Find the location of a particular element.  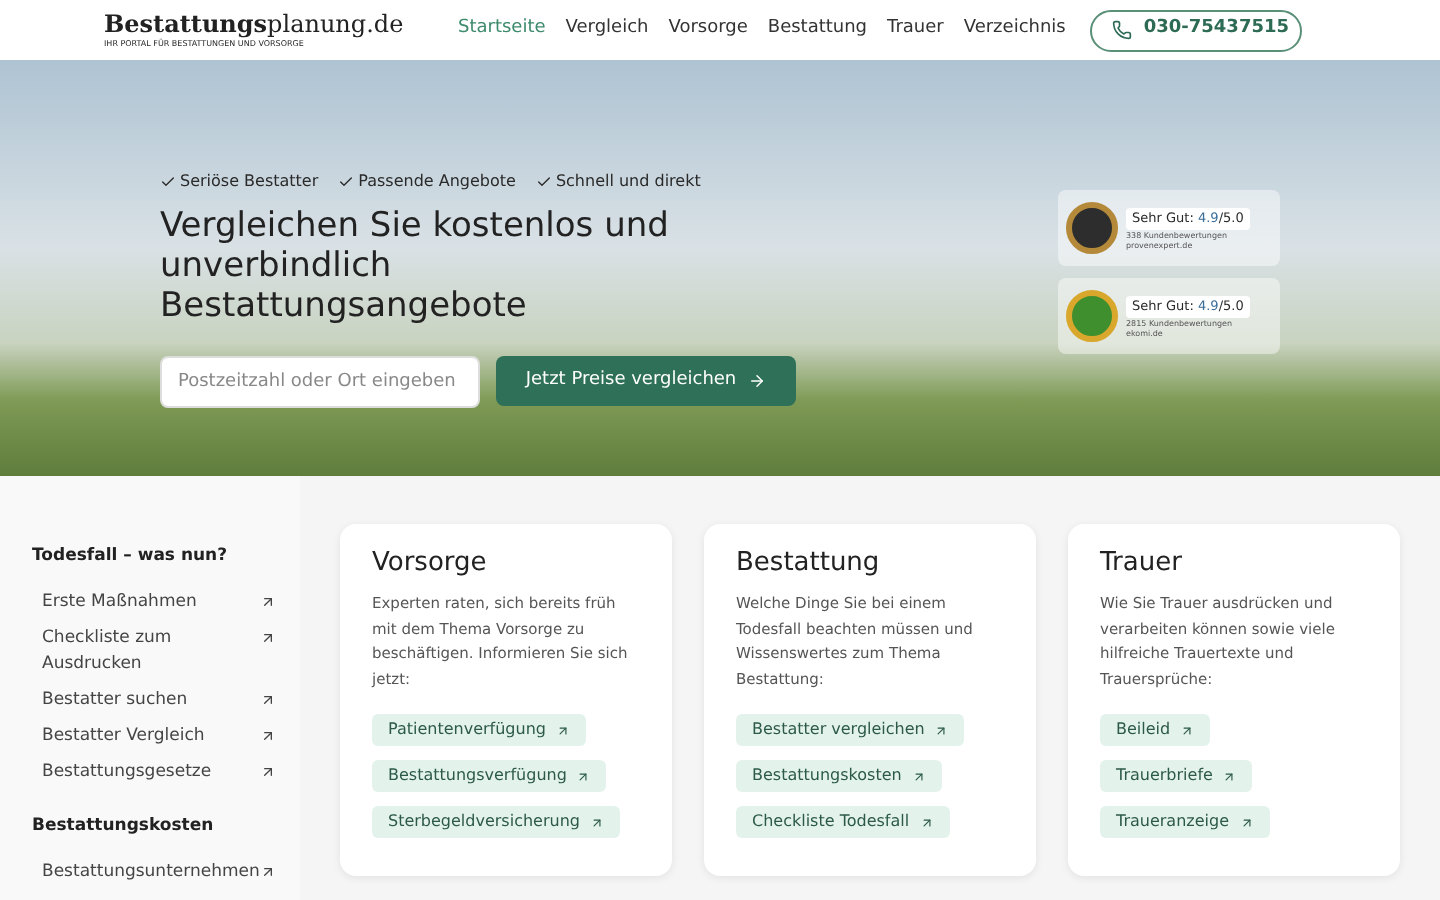

sidebar-heading: Bestattungskosten is located at coordinates (124, 826).